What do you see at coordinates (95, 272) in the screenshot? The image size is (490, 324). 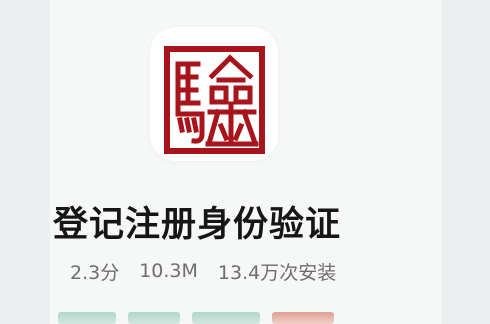 I see `app-rating: 2.3分` at bounding box center [95, 272].